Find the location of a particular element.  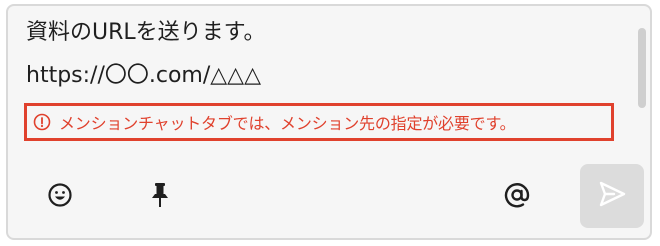

send-button is located at coordinates (612, 196).